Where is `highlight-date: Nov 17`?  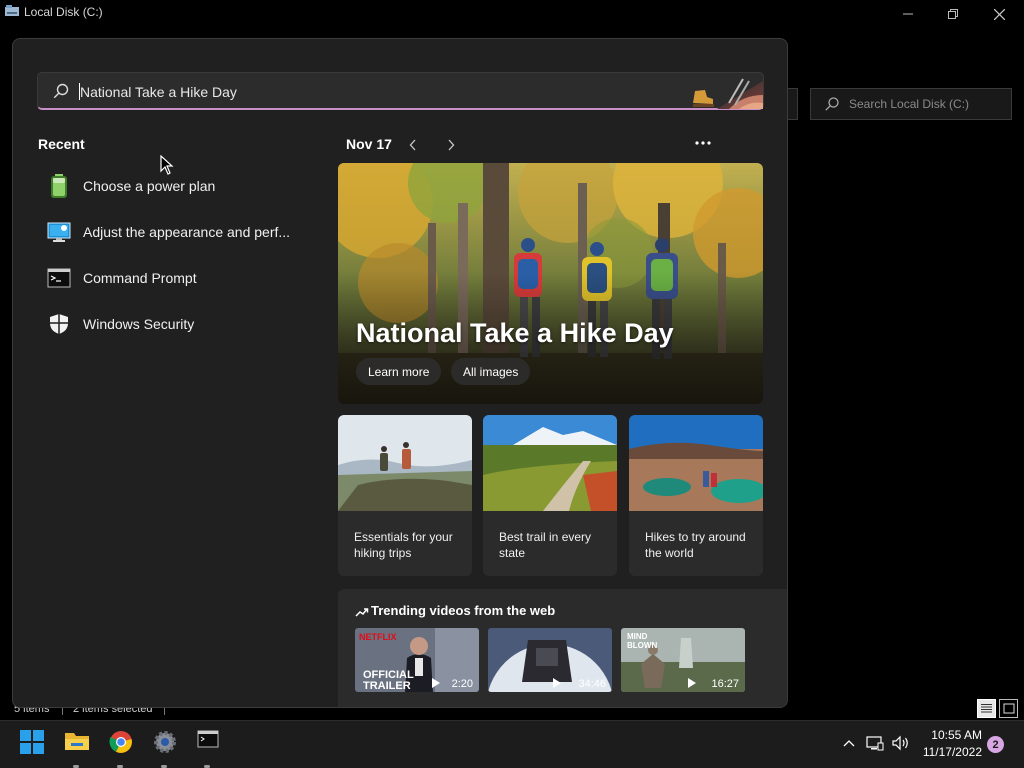 highlight-date: Nov 17 is located at coordinates (369, 144).